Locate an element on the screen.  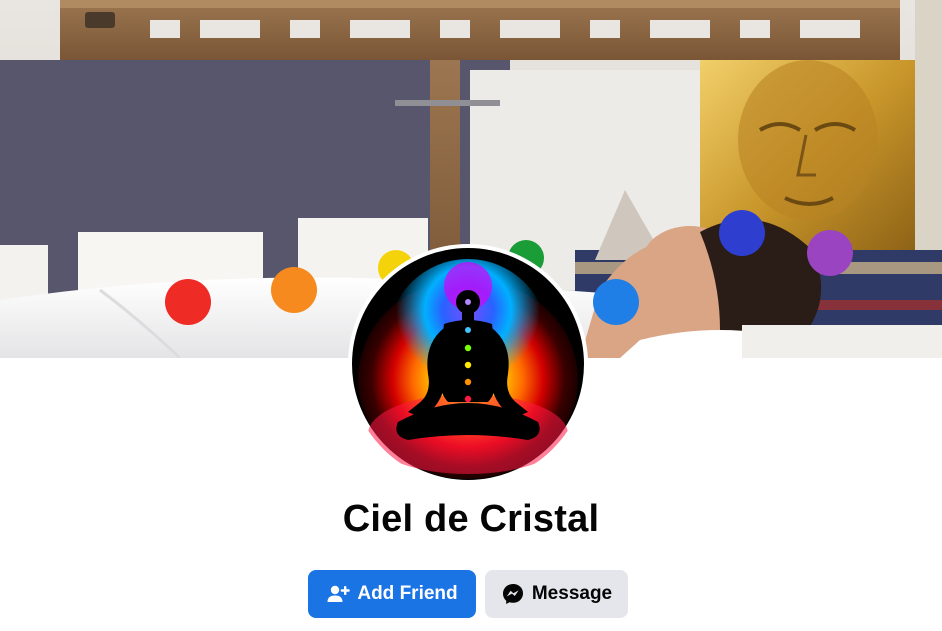
add-friend-label: Add Friend is located at coordinates (407, 593).